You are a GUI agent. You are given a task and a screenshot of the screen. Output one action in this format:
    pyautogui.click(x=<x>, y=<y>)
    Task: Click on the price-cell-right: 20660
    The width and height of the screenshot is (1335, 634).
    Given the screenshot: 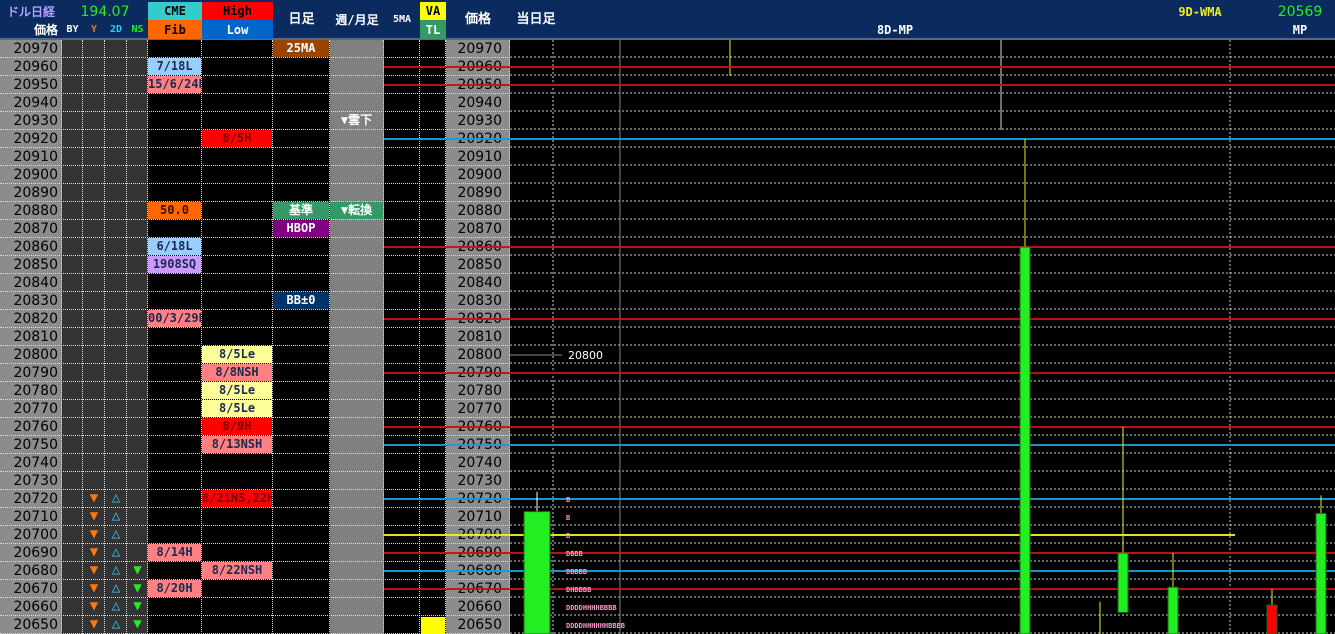 What is the action you would take?
    pyautogui.click(x=479, y=607)
    